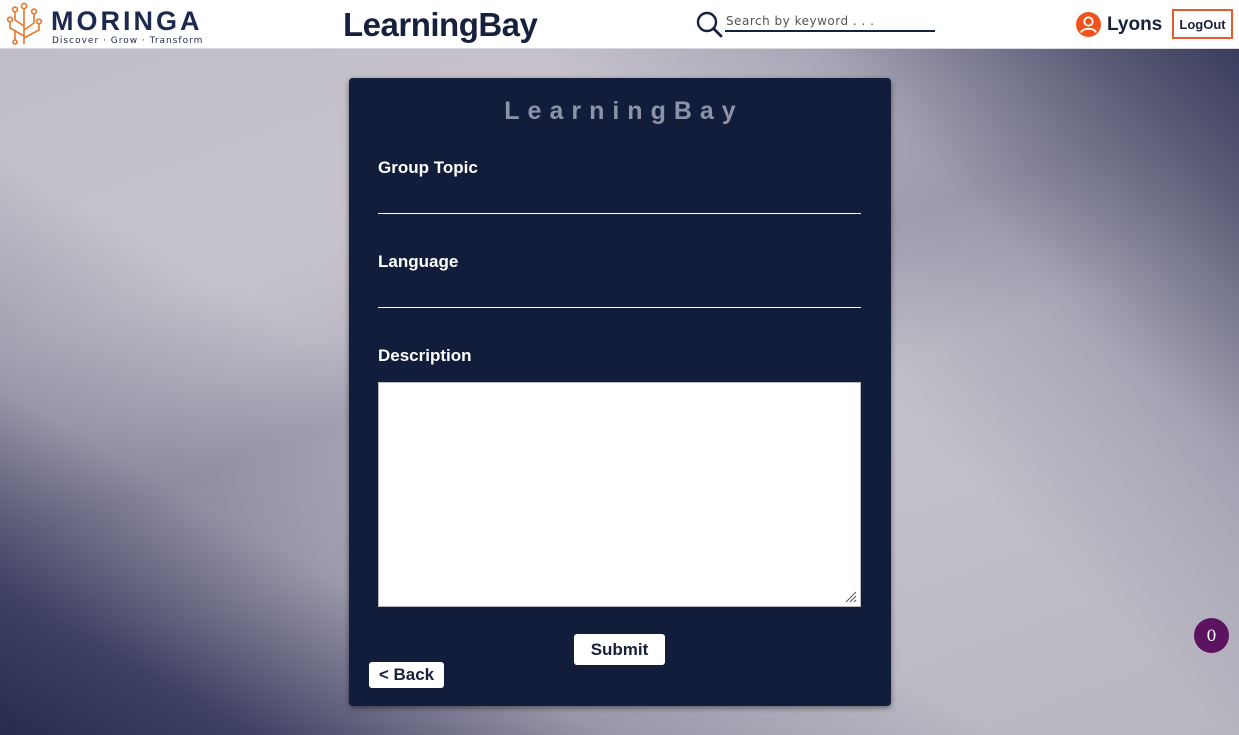 This screenshot has width=1239, height=735. What do you see at coordinates (619, 649) in the screenshot?
I see `submit-button: Submit` at bounding box center [619, 649].